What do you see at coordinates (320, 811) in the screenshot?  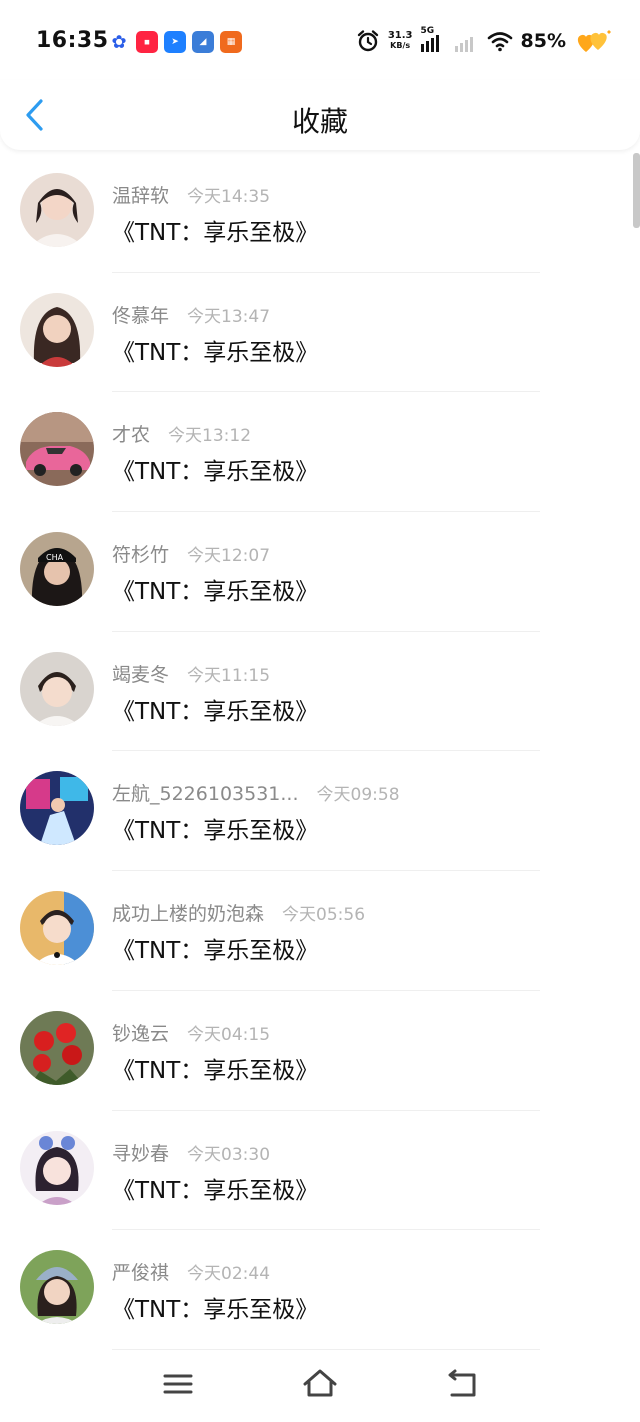 I see `list-item: 左航_5226103531... 今天09:58 《TNT：享乐至极》` at bounding box center [320, 811].